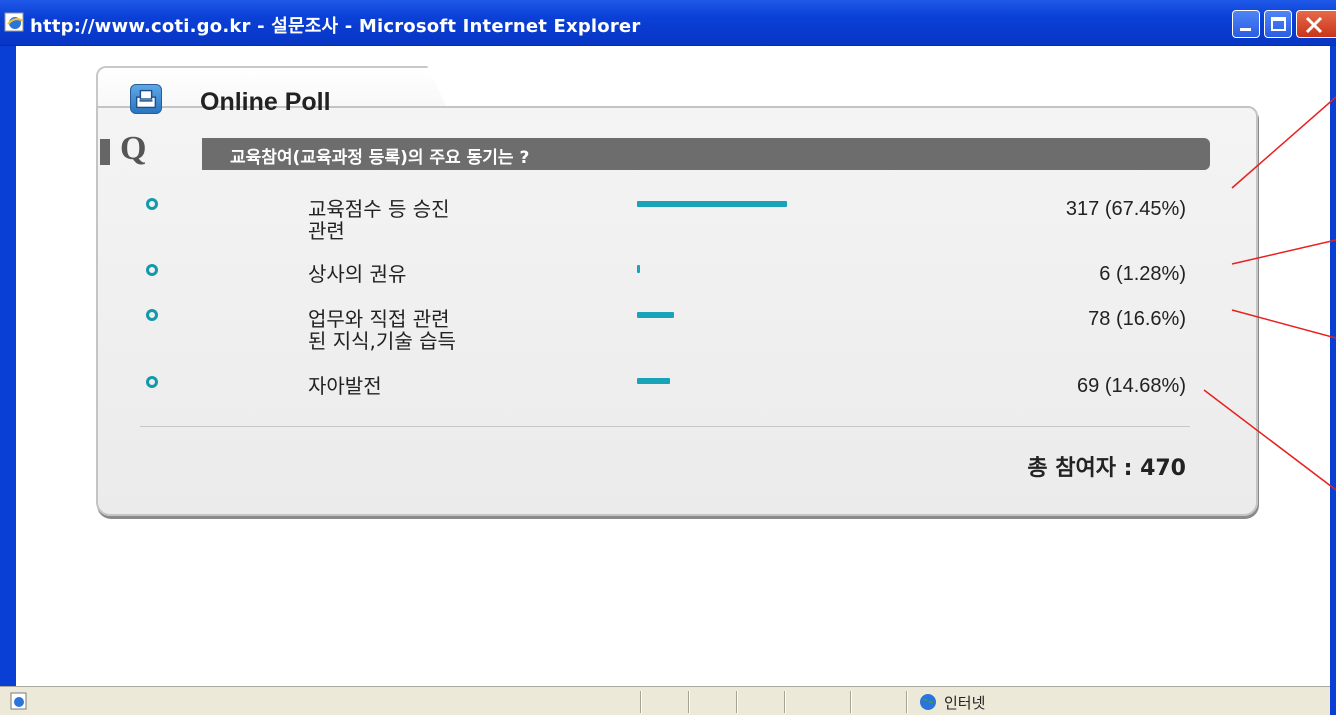 The image size is (1336, 715). What do you see at coordinates (380, 158) in the screenshot?
I see `question-text: 교육참여(교육과정 등록)의 주요 동기는 ?` at bounding box center [380, 158].